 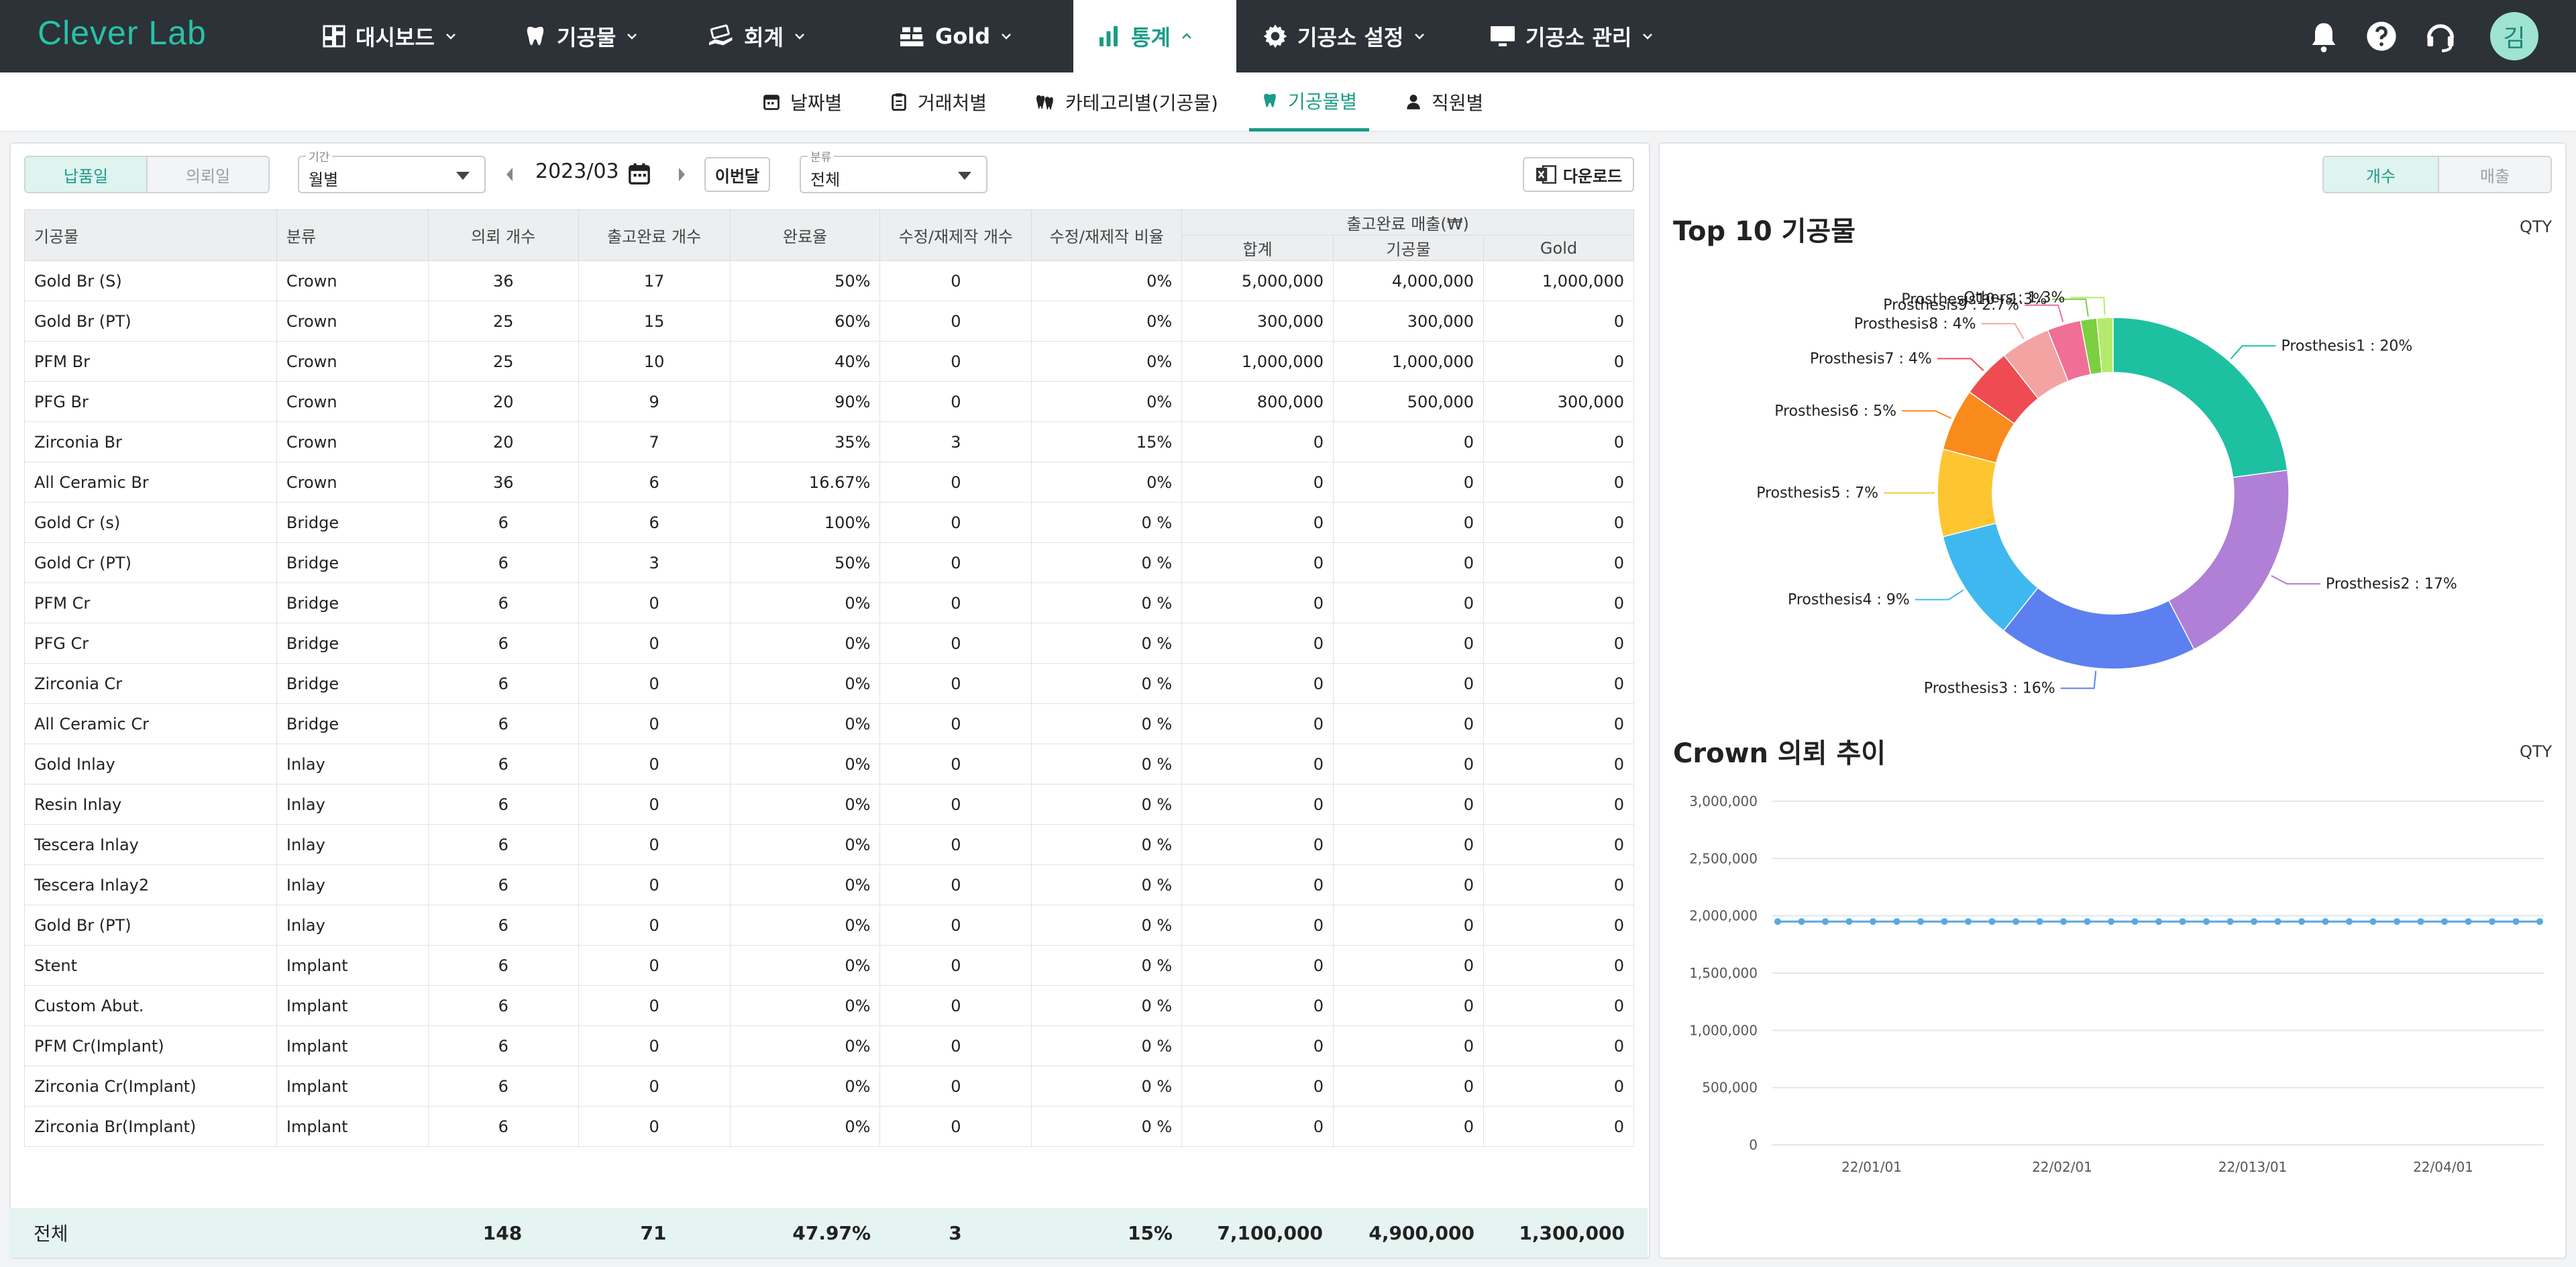 What do you see at coordinates (639, 173) in the screenshot?
I see `calendar-picker-icon` at bounding box center [639, 173].